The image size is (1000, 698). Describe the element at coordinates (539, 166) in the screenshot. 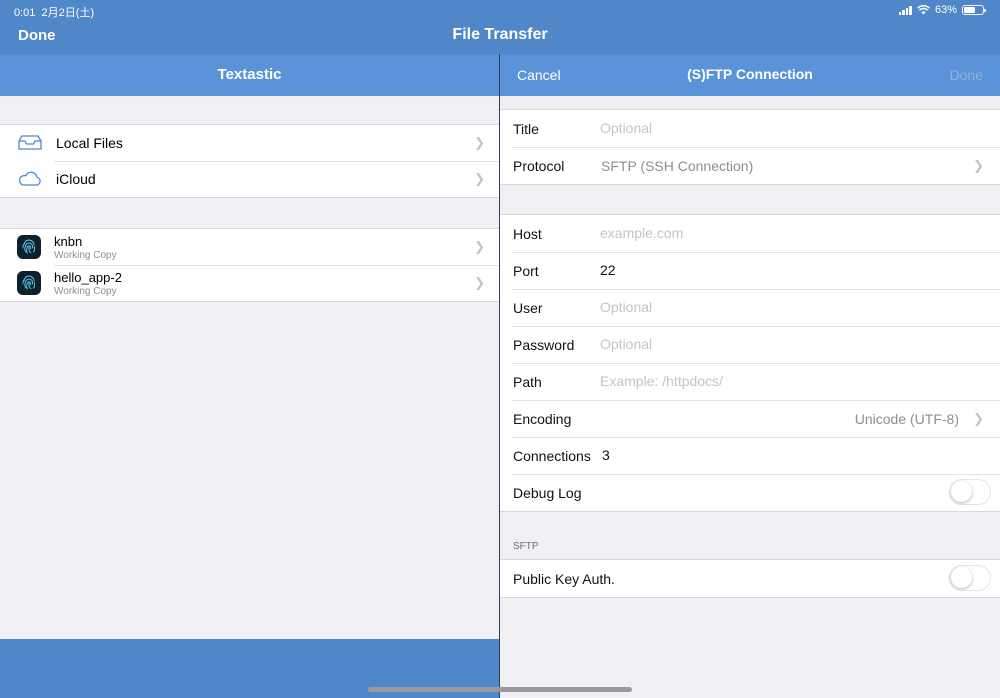

I see `protocol-label: Protocol` at that location.